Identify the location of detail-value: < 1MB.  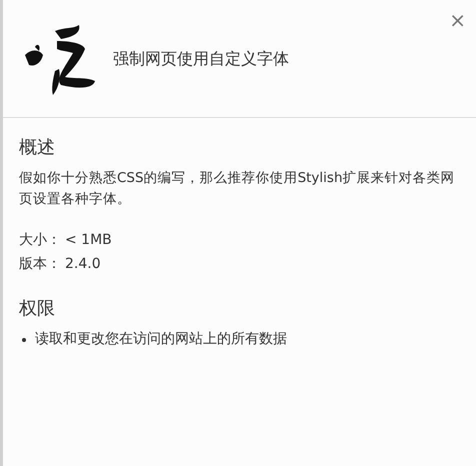
(88, 240).